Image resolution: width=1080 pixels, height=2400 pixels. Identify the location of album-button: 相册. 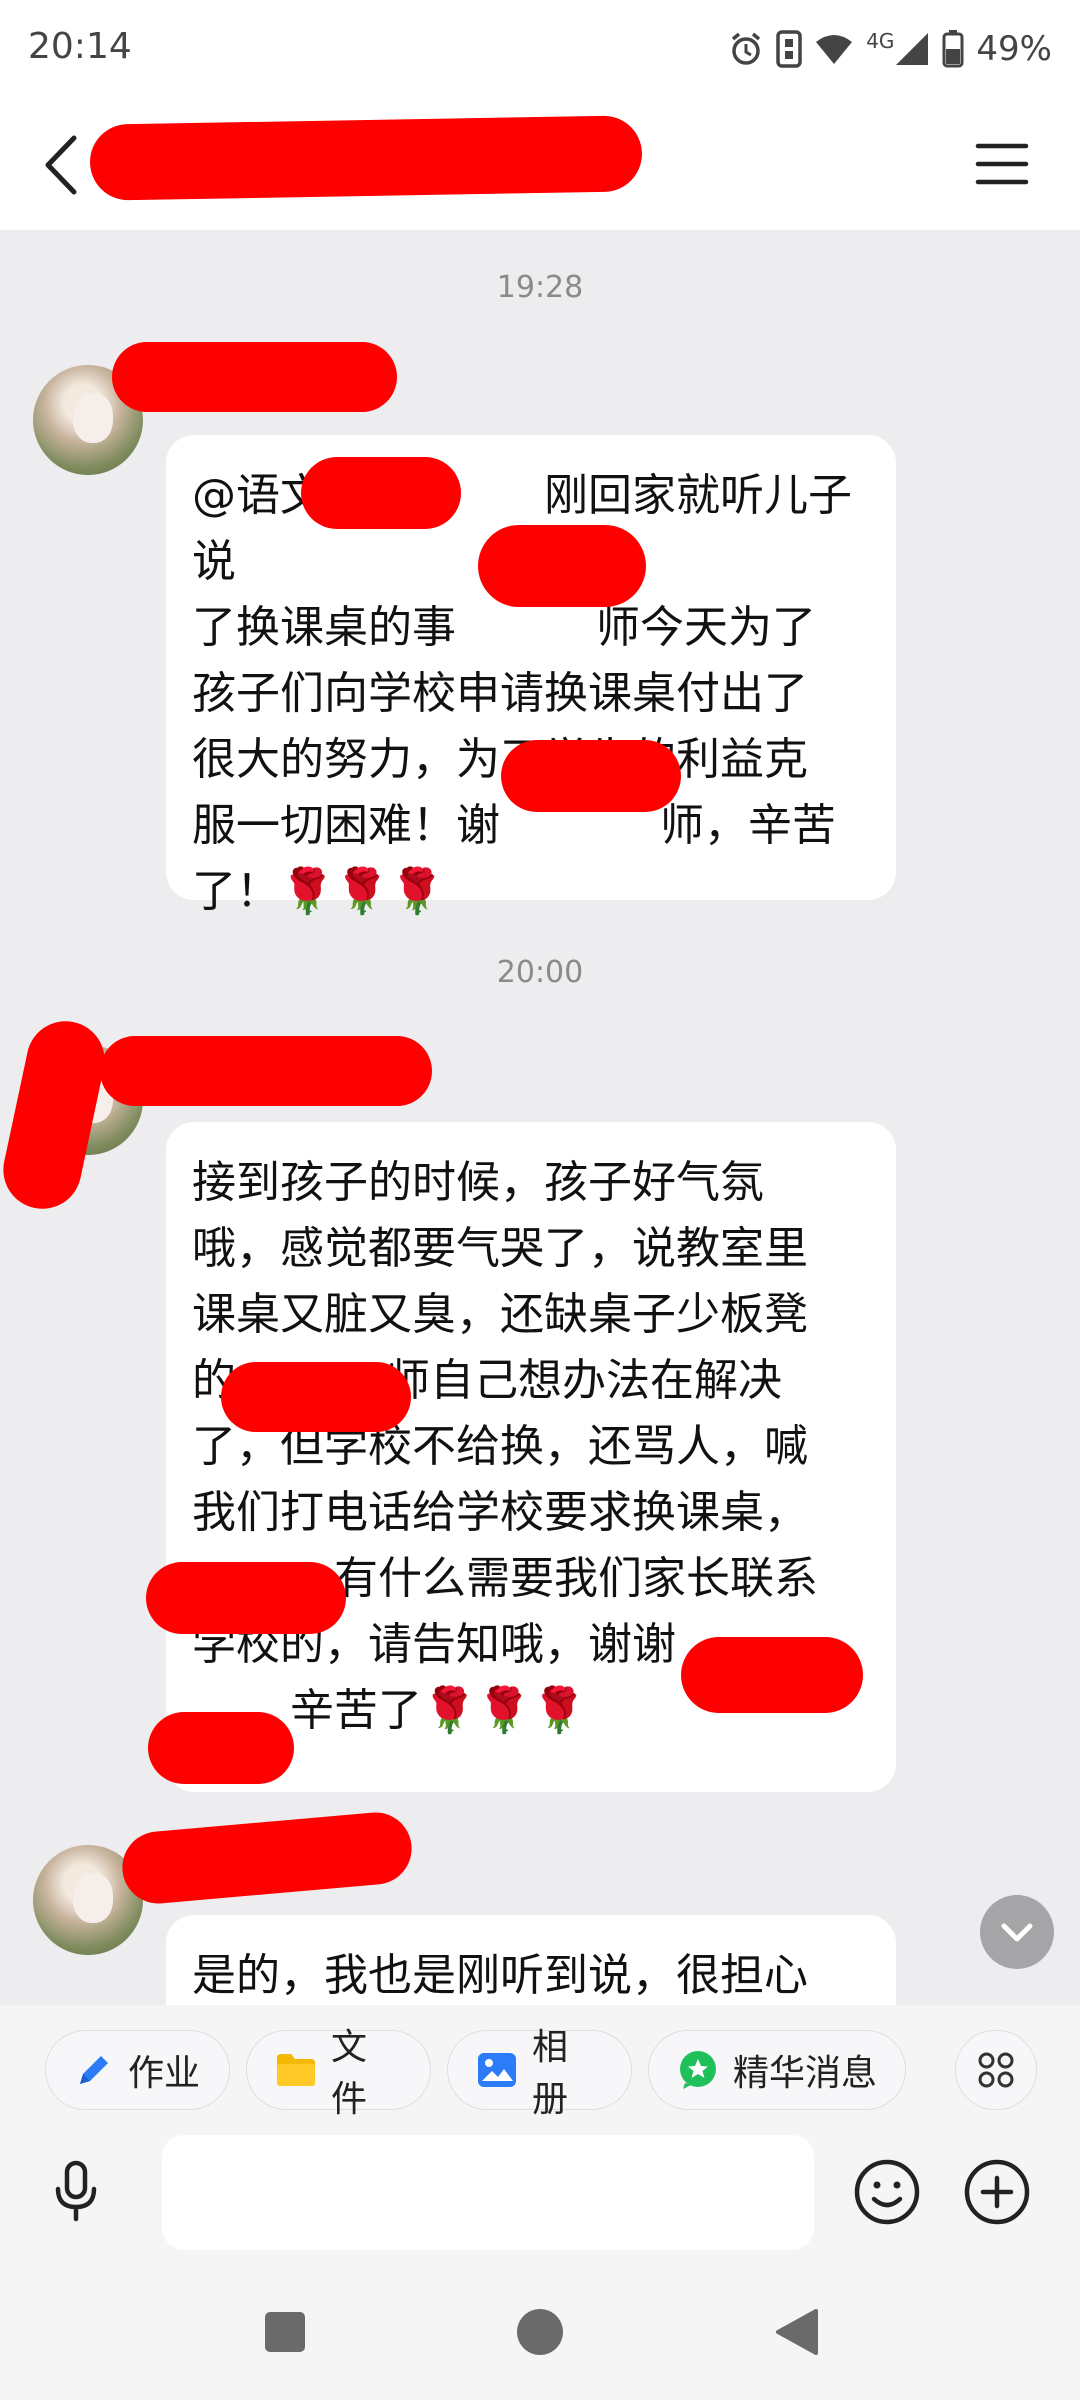
(539, 2073).